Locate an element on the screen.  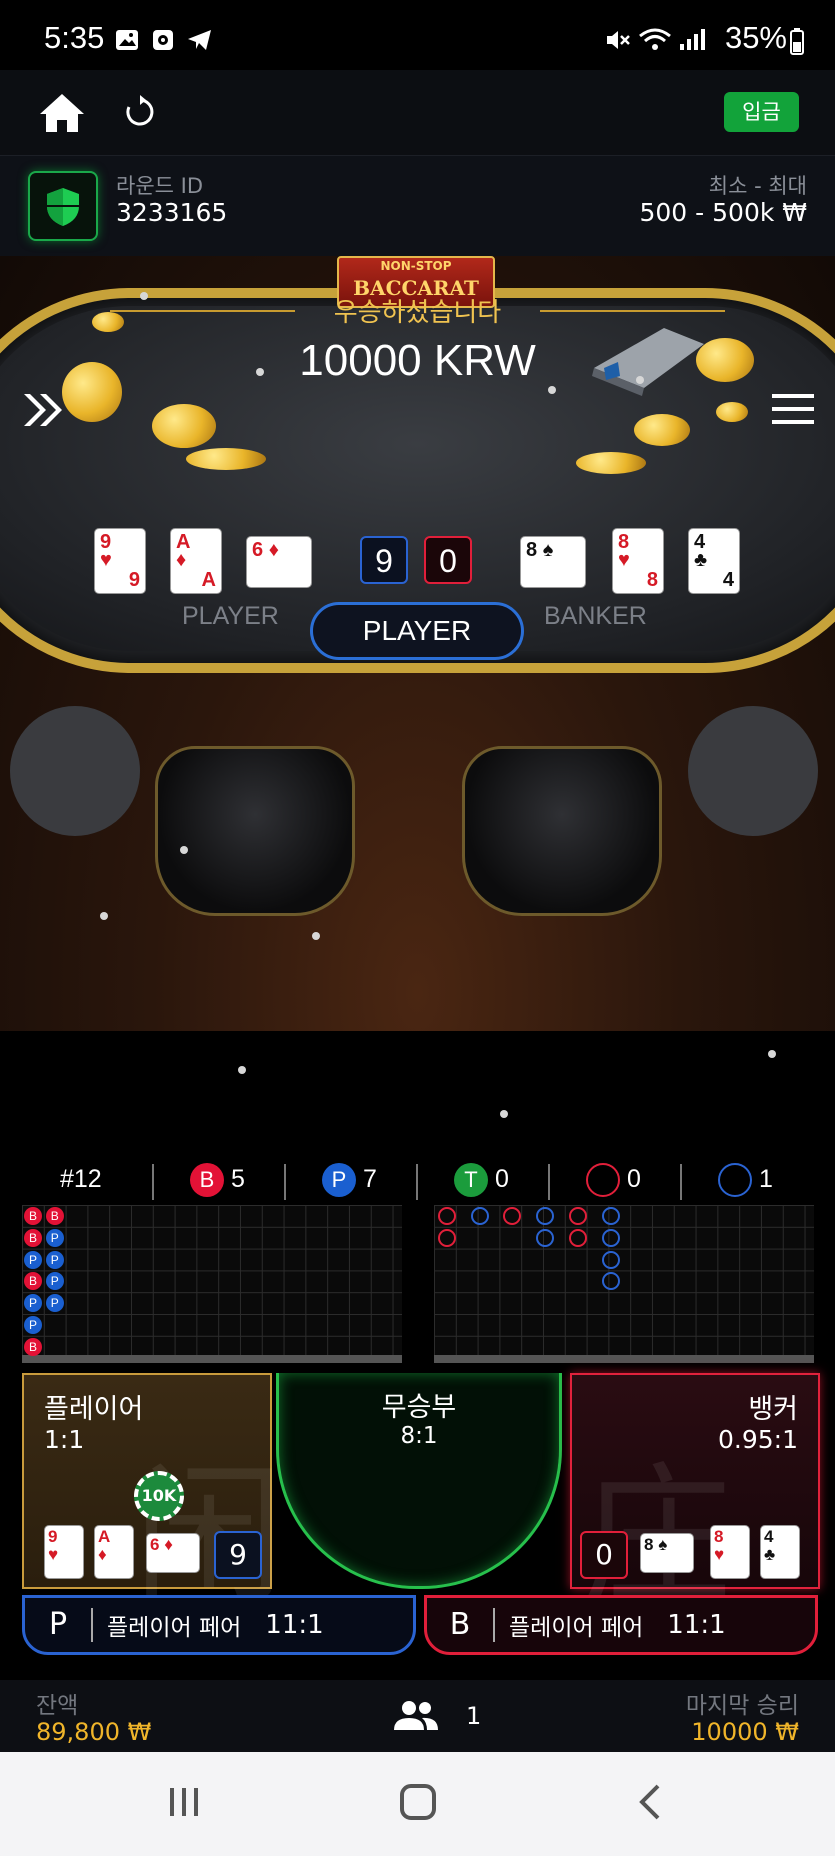
battery-percent: 35% is located at coordinates (755, 37).